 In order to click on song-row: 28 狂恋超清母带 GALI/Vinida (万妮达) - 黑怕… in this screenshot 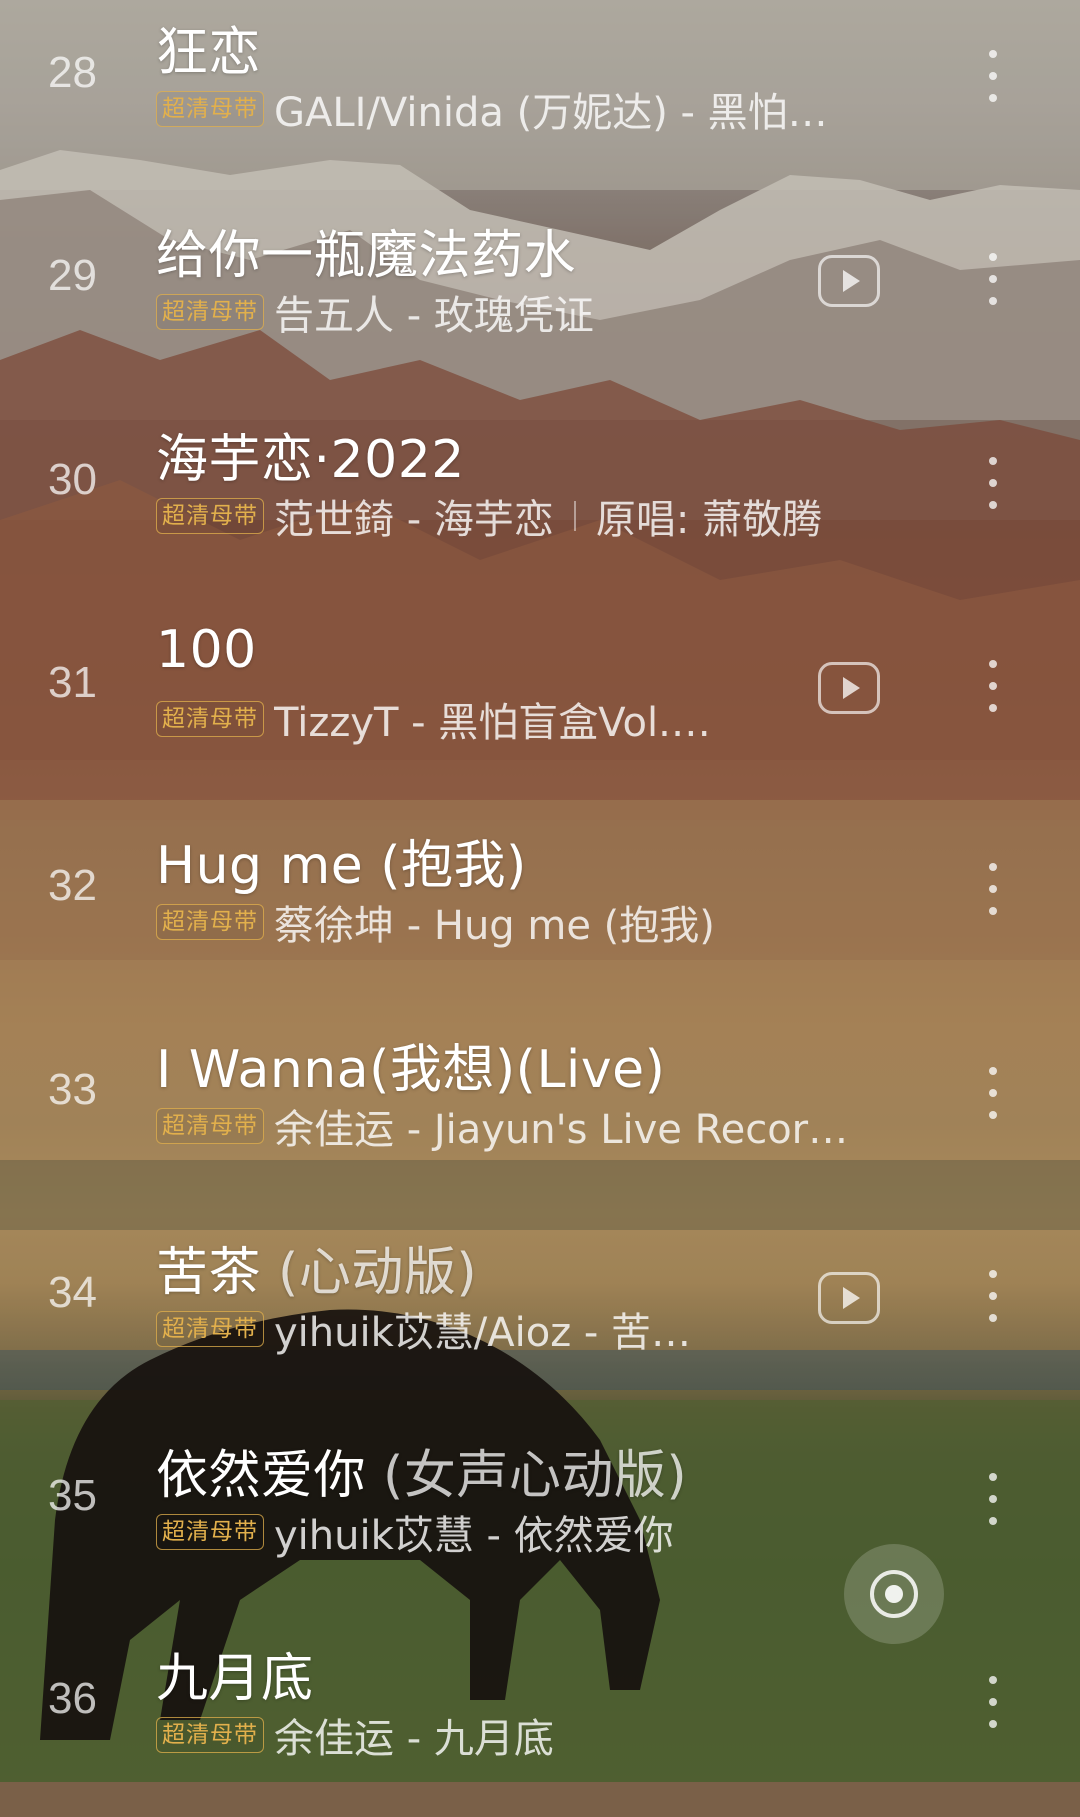, I will do `click(540, 95)`.